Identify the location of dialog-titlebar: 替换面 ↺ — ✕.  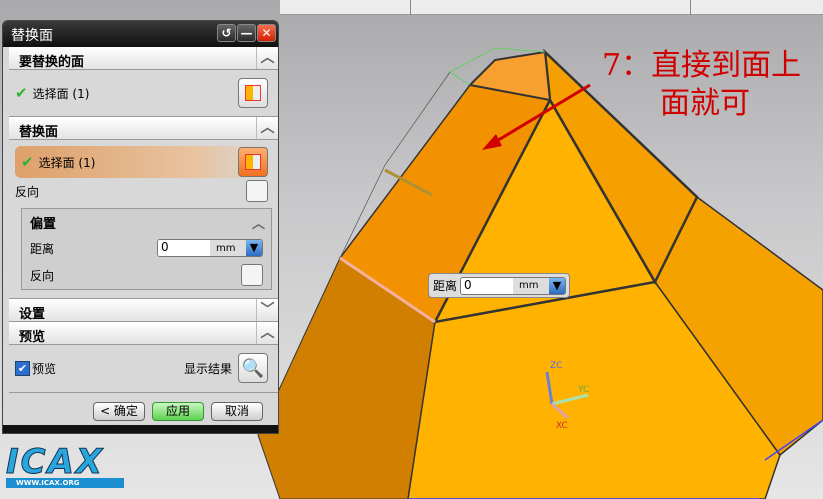
(140, 34).